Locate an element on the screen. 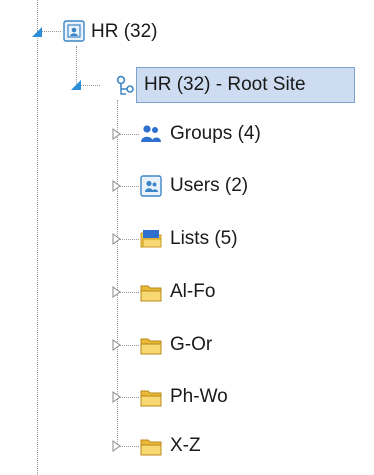 Image resolution: width=374 pixels, height=475 pixels. lists-icon is located at coordinates (151, 239).